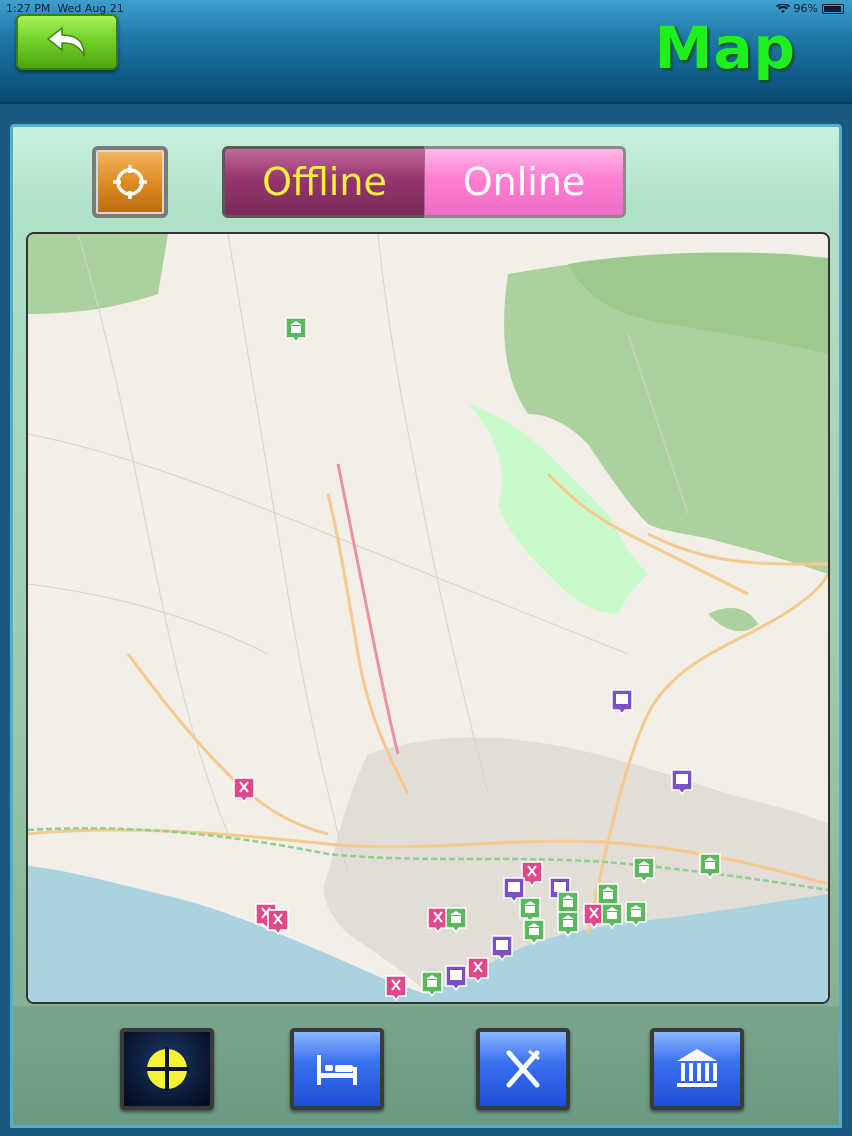 The width and height of the screenshot is (852, 1136). I want to click on back-button, so click(67, 42).